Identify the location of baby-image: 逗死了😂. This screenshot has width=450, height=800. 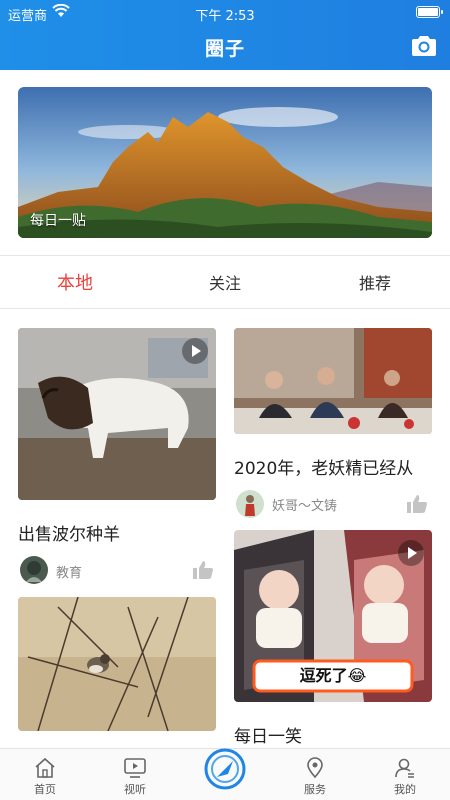
(333, 616).